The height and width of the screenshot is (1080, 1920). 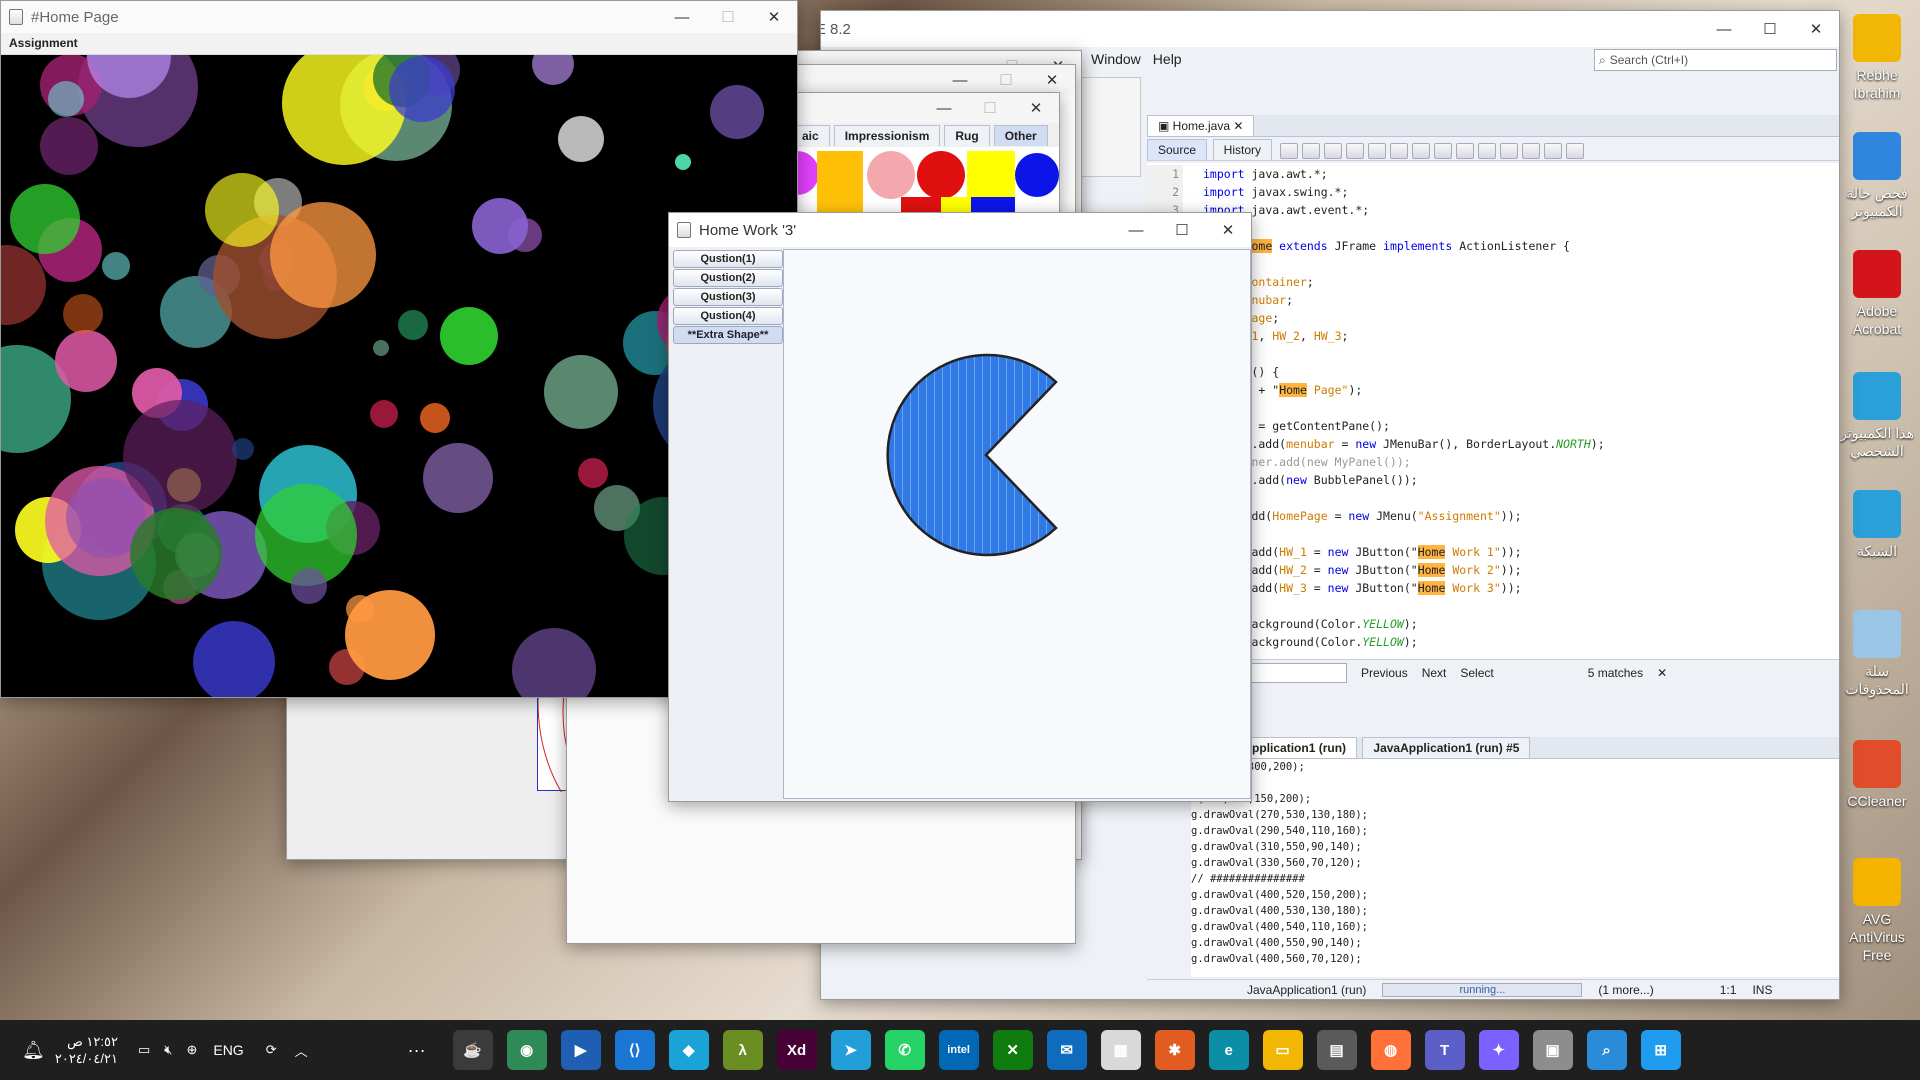 I want to click on intel-icon: intel, so click(x=958, y=1050).